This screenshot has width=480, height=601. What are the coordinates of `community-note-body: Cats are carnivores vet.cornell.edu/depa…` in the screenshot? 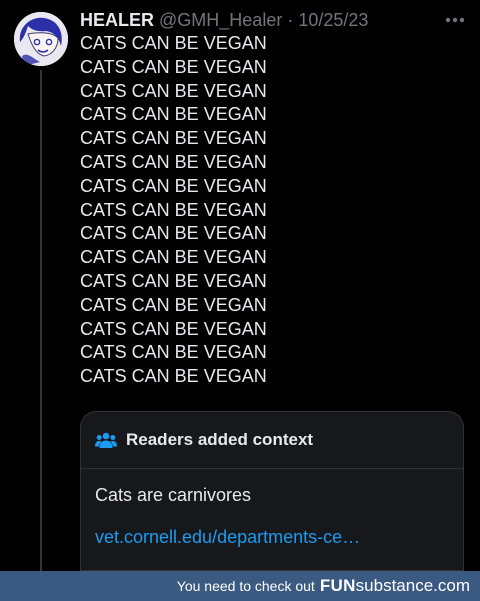 It's located at (272, 508).